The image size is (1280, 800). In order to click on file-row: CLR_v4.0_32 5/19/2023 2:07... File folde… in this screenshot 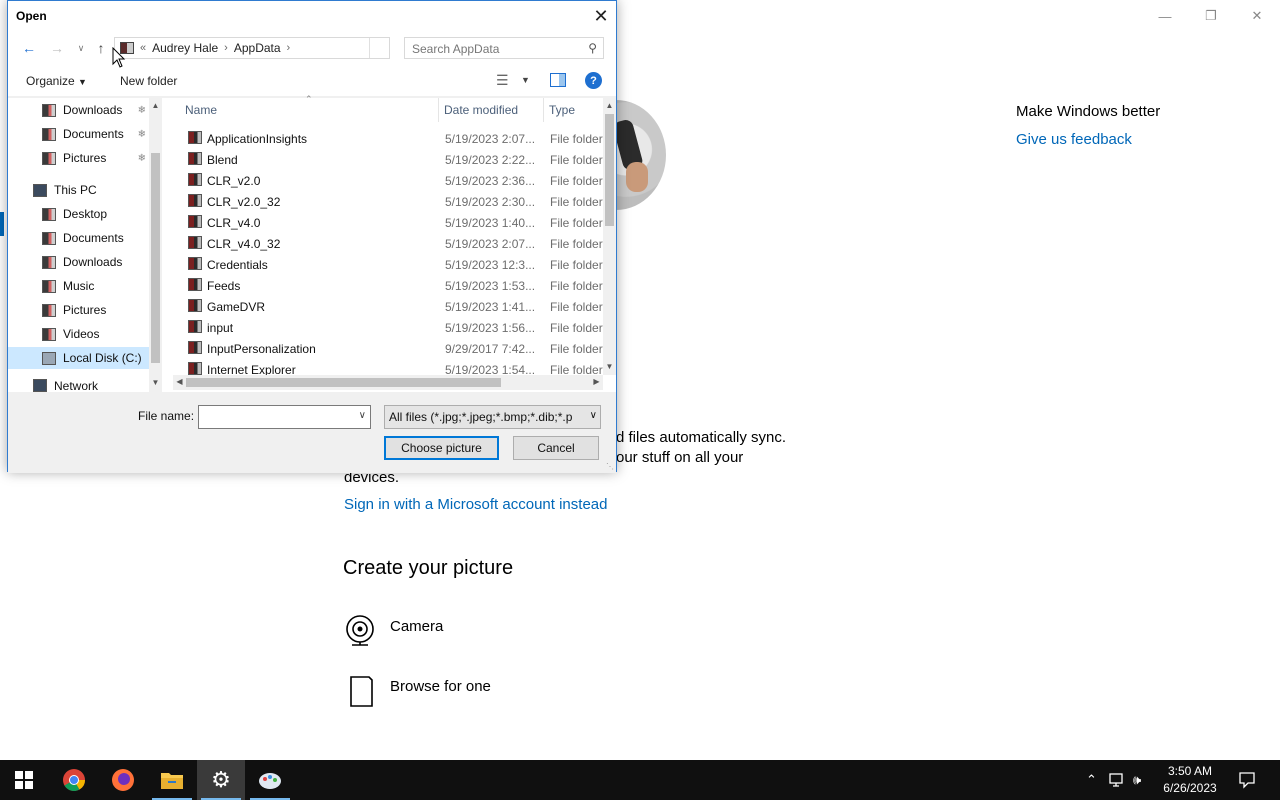, I will do `click(393, 243)`.